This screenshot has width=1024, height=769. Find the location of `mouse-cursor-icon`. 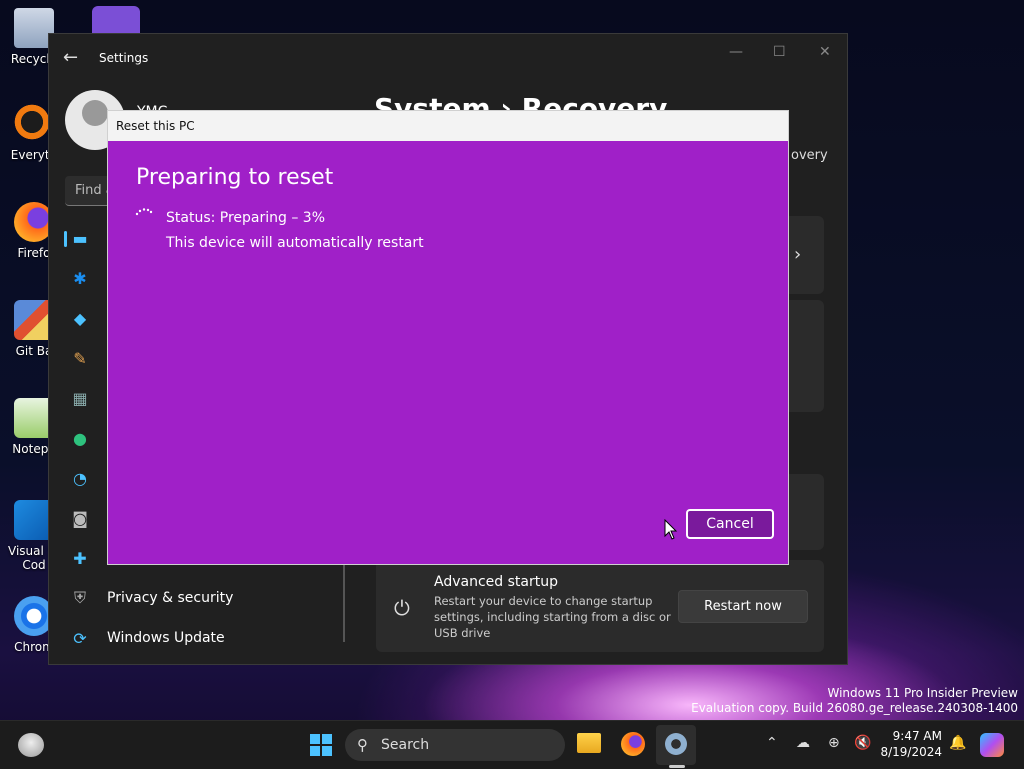

mouse-cursor-icon is located at coordinates (671, 529).